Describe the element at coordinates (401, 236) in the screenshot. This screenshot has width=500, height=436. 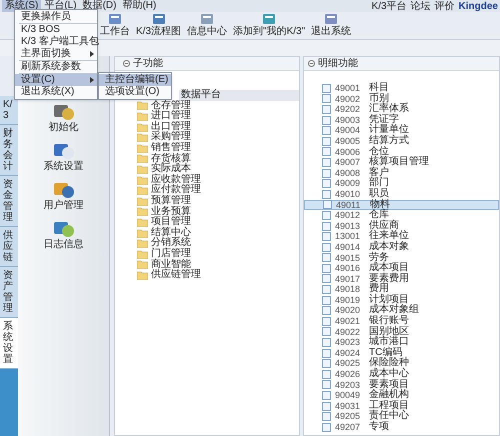
I see `detail-item: 13001 往来单位` at that location.